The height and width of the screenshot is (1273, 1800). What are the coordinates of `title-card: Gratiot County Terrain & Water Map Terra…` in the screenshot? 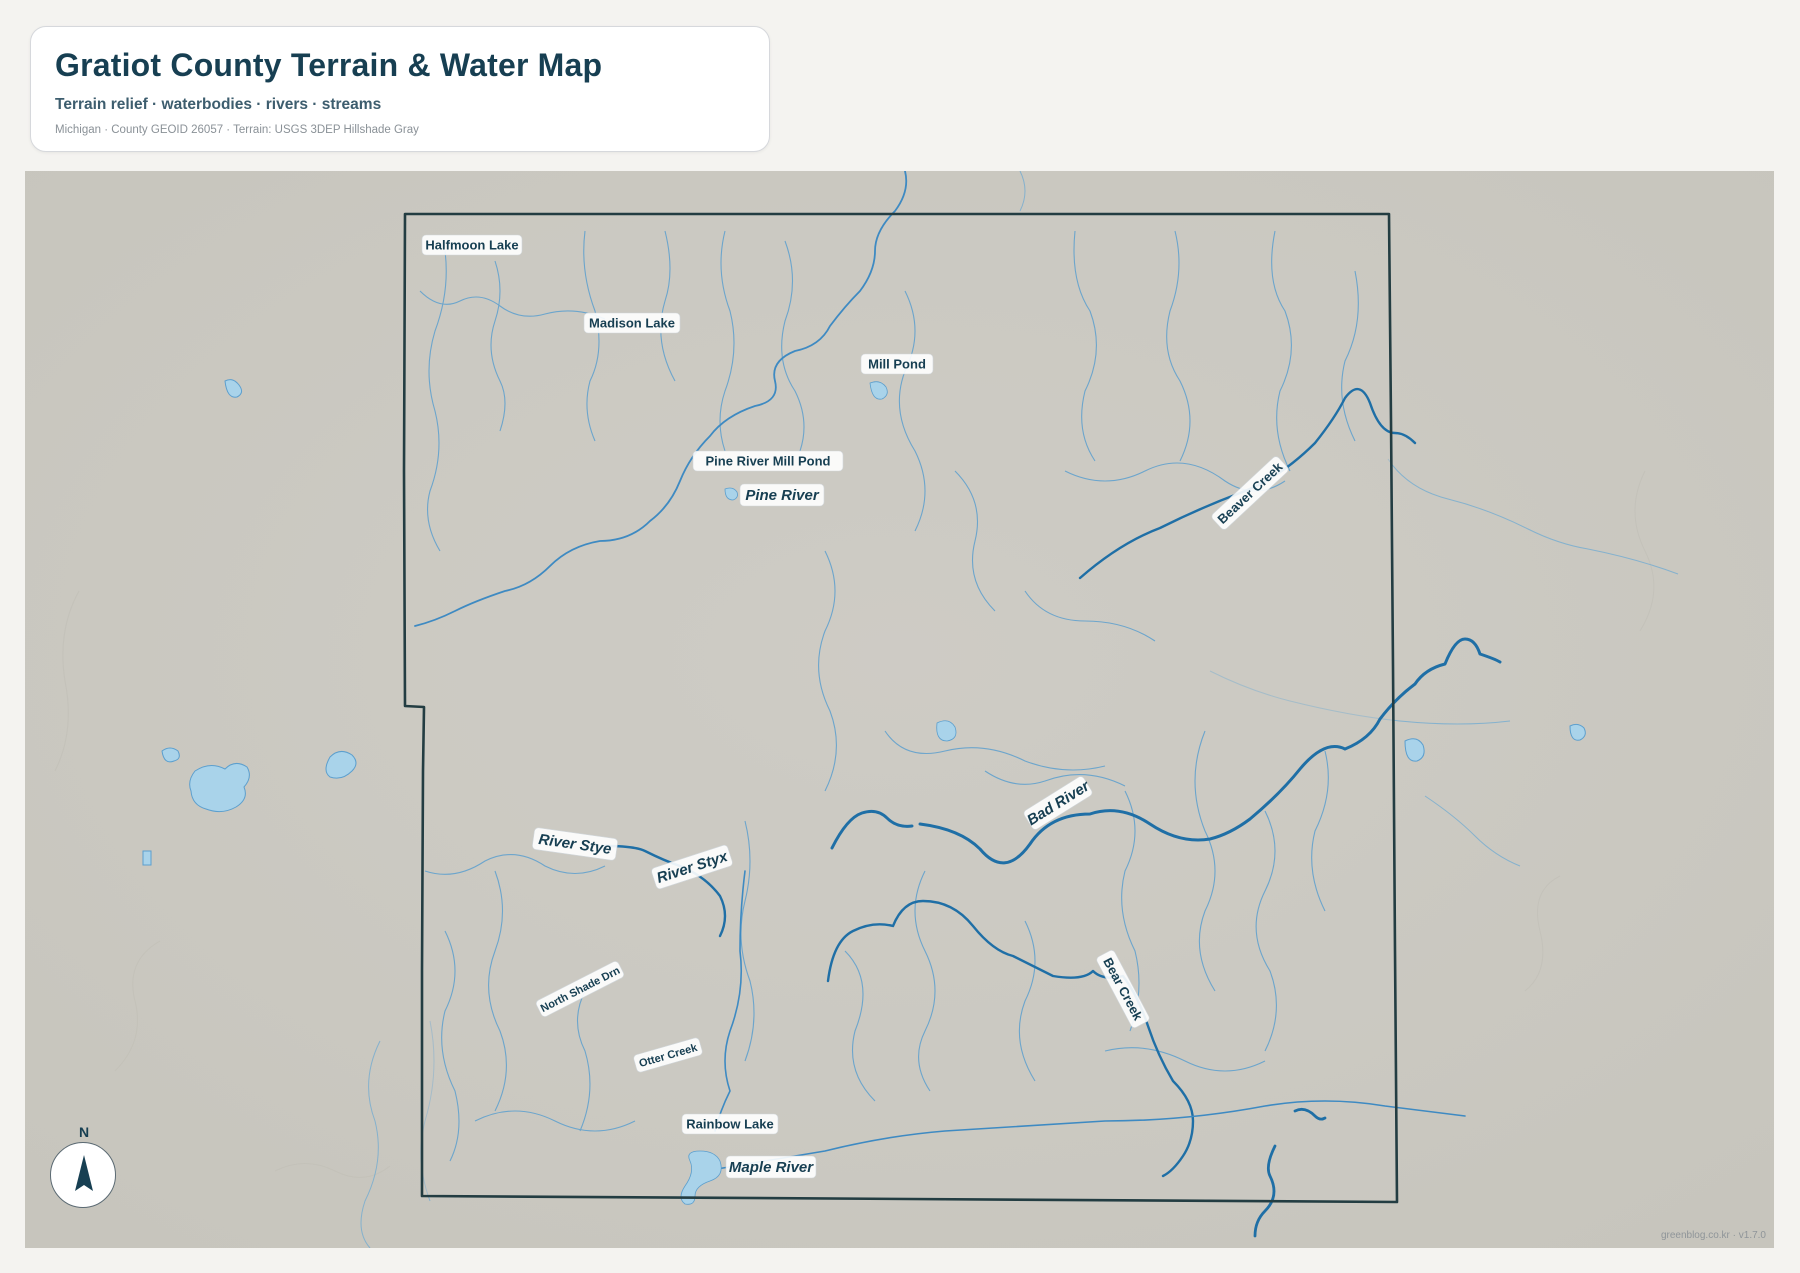 It's located at (400, 89).